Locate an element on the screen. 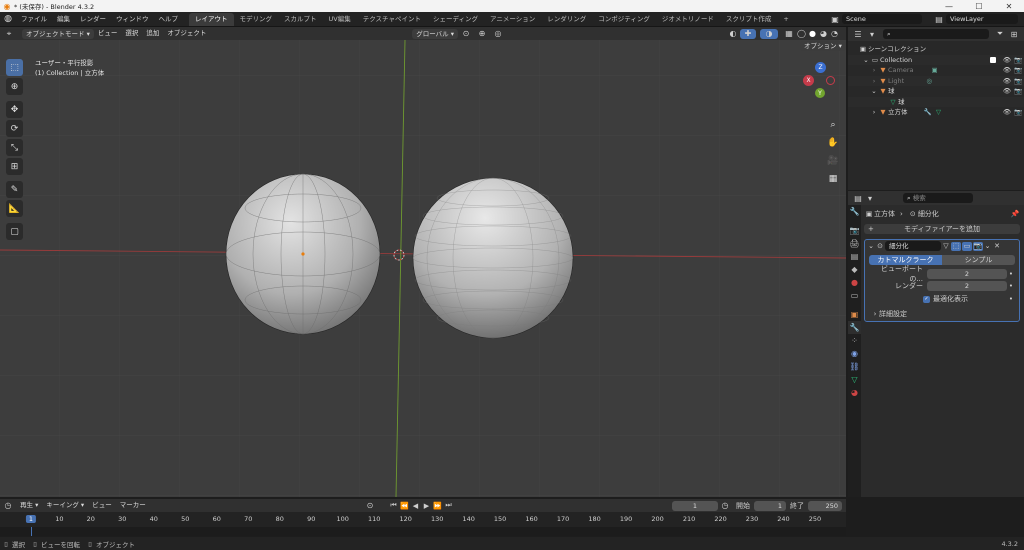 Image resolution: width=1024 pixels, height=550 pixels. camera-view-icon: 🎥 is located at coordinates (833, 161).